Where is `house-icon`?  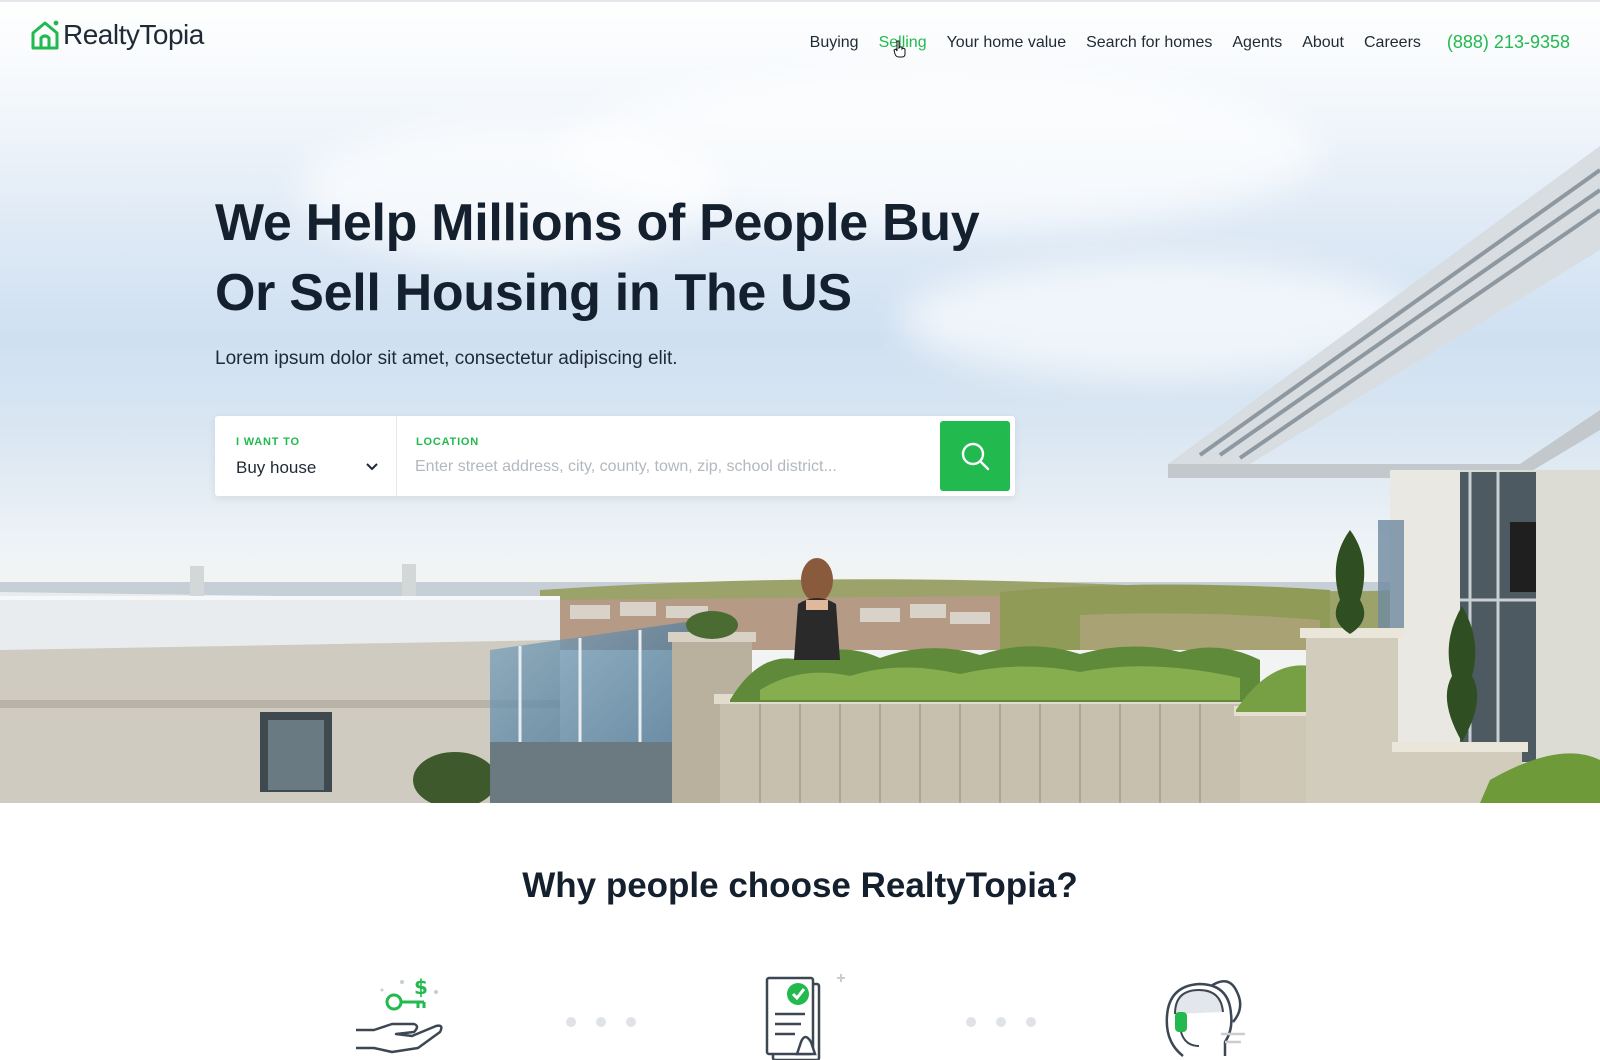
house-icon is located at coordinates (45, 35).